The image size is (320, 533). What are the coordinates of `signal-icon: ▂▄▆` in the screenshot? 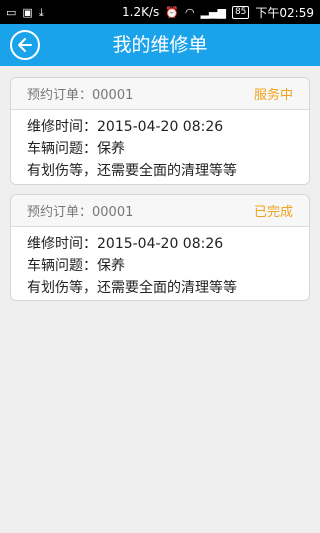 It's located at (213, 12).